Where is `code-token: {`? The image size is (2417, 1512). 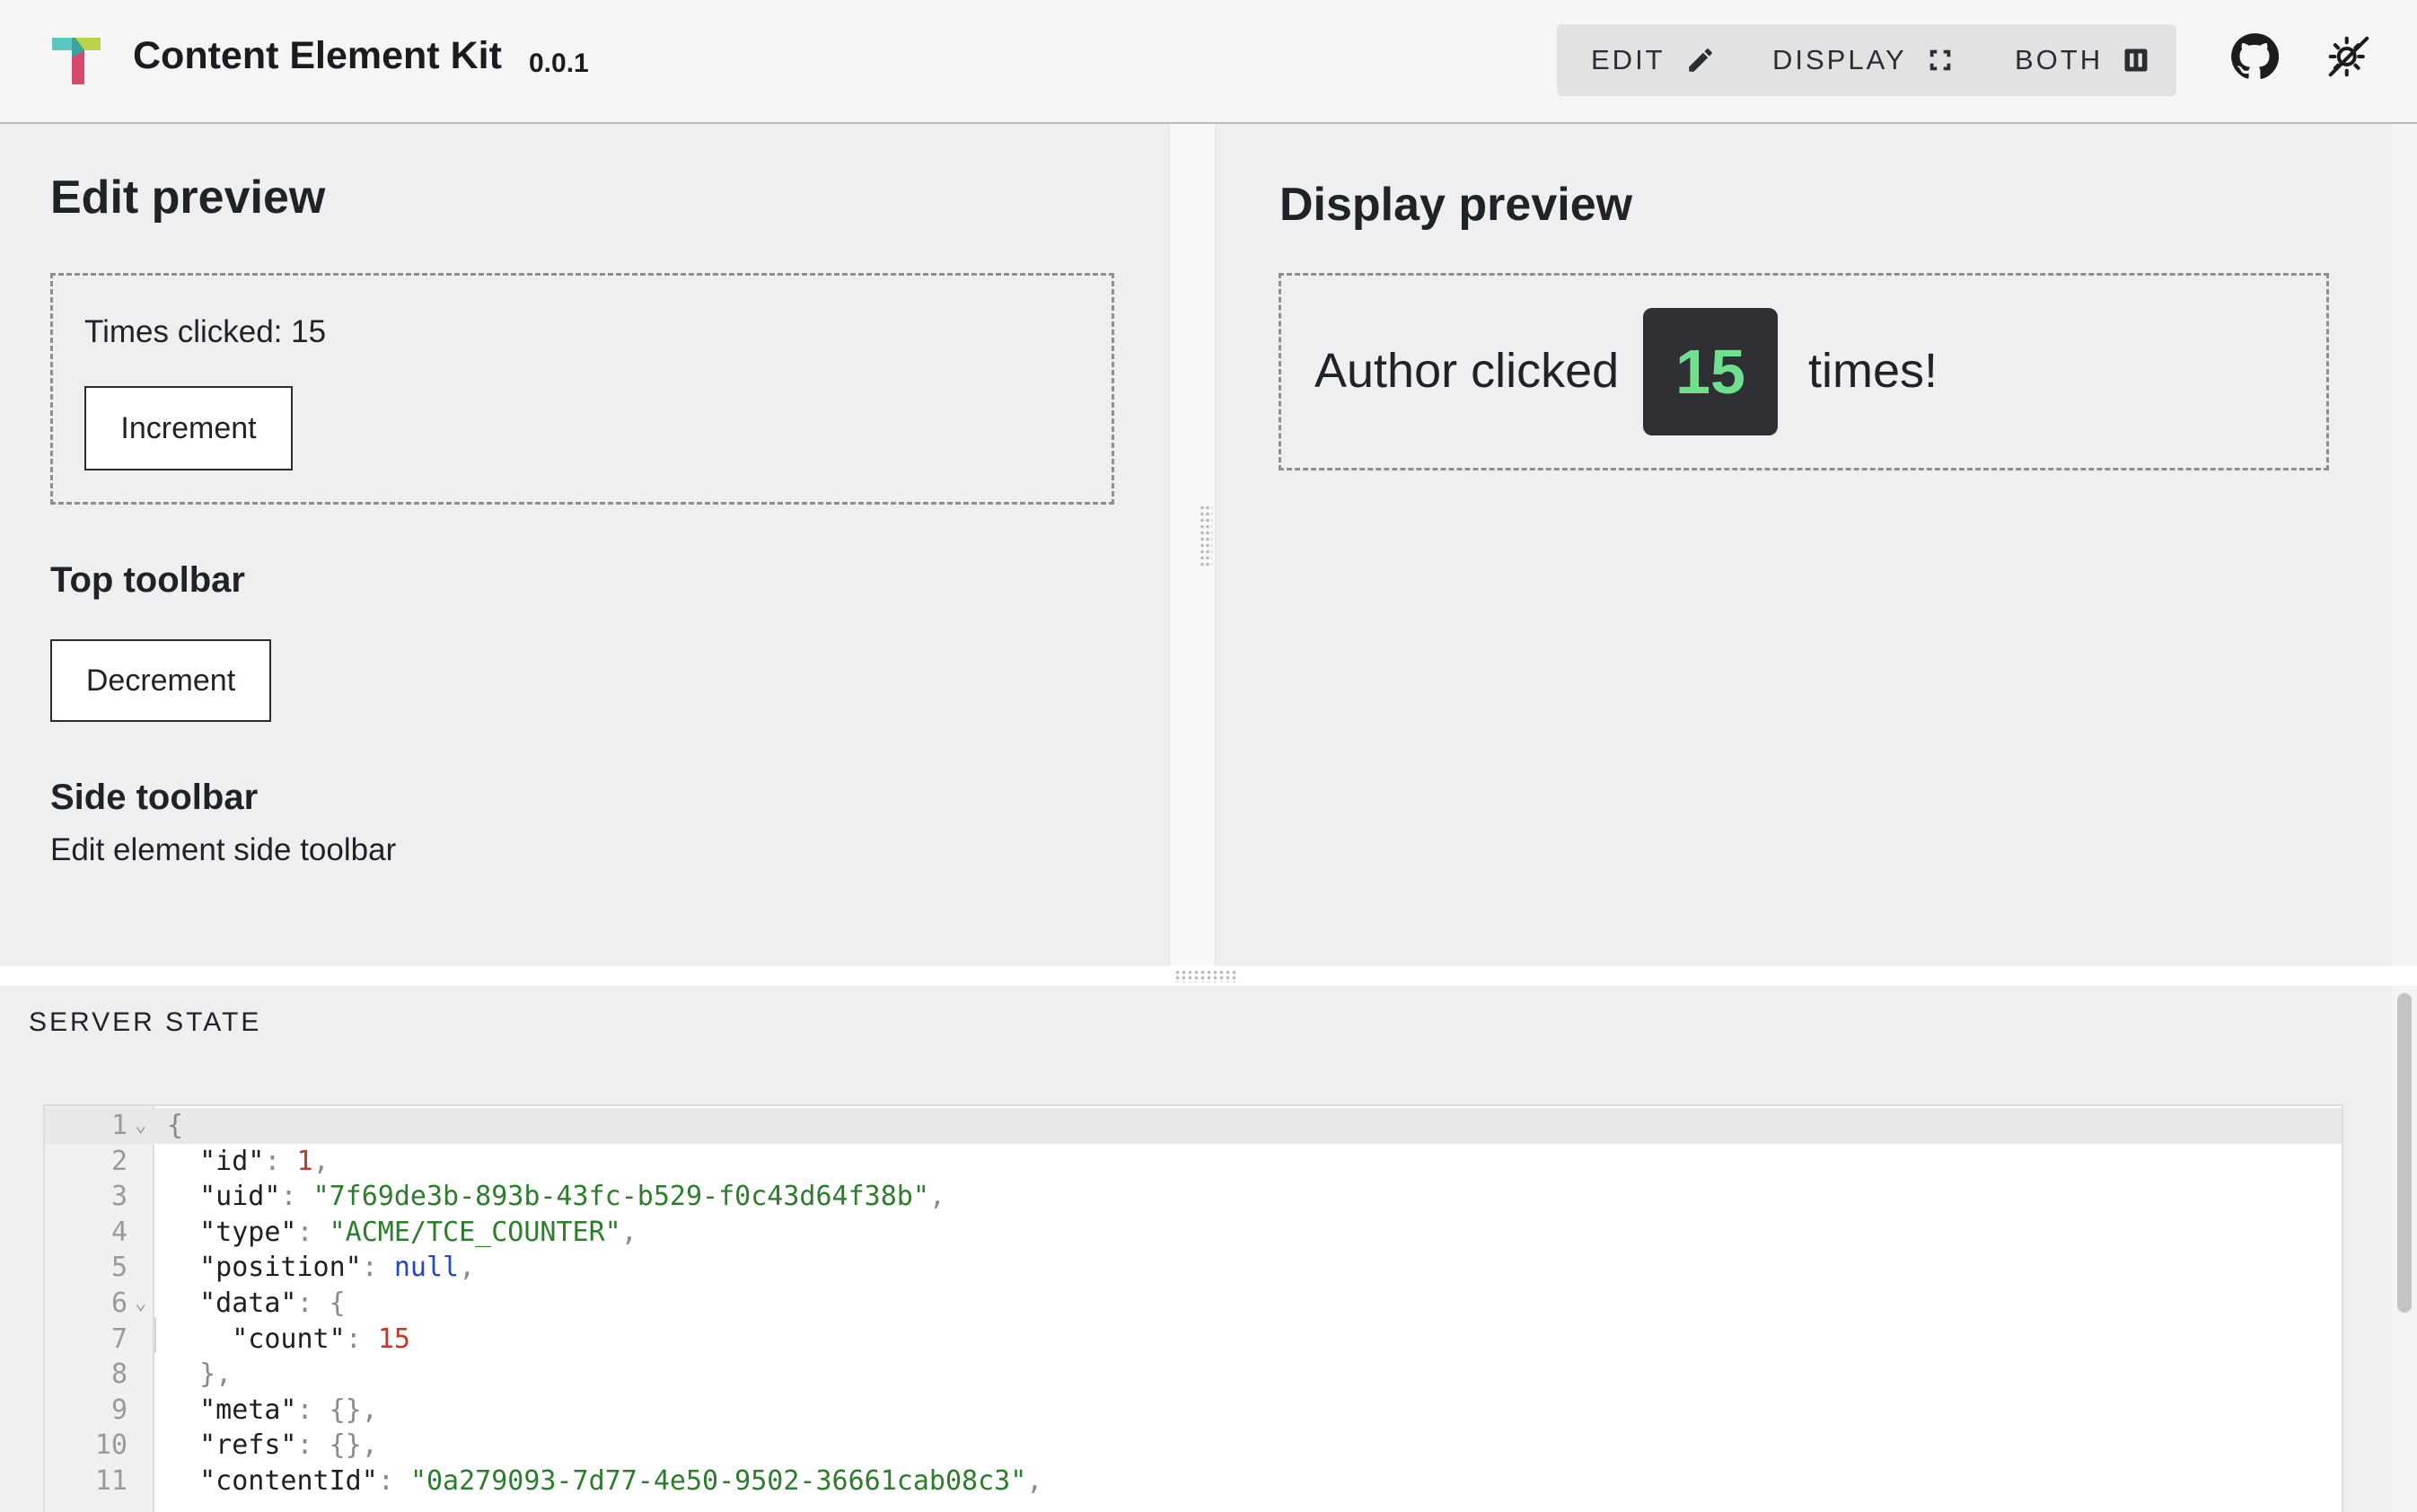 code-token: { is located at coordinates (175, 1125).